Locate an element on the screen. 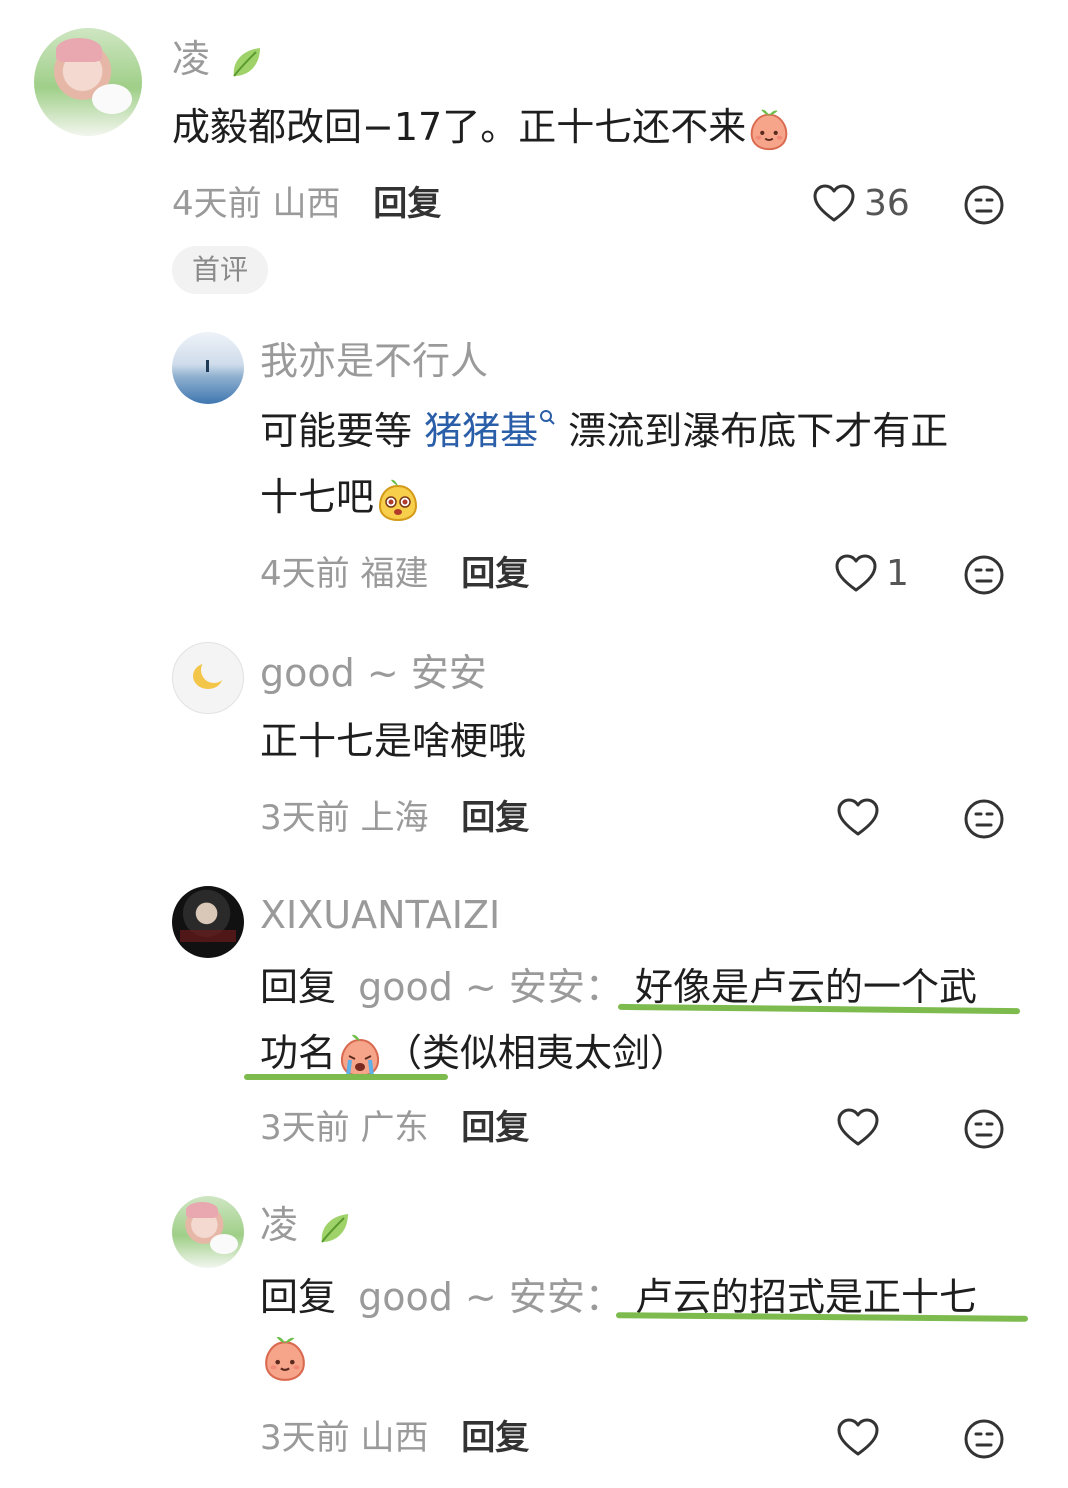 The height and width of the screenshot is (1488, 1068). location: 福建 is located at coordinates (394, 574).